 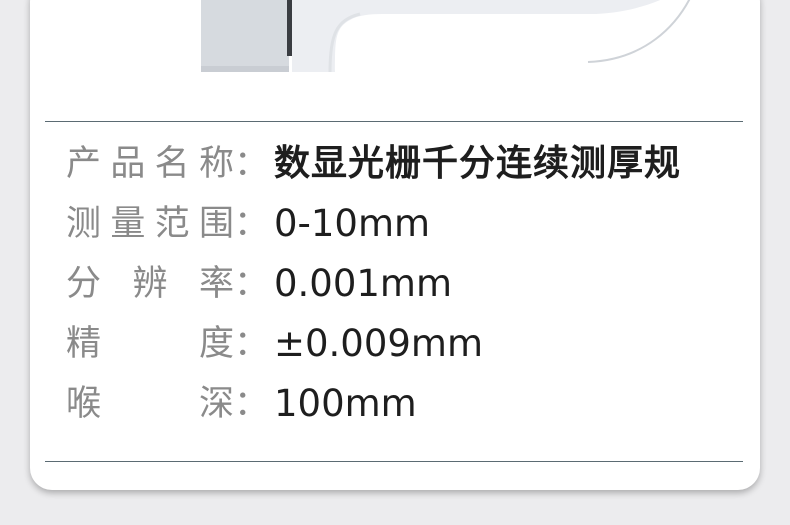 I want to click on spec-label-char: 精, so click(x=84, y=344).